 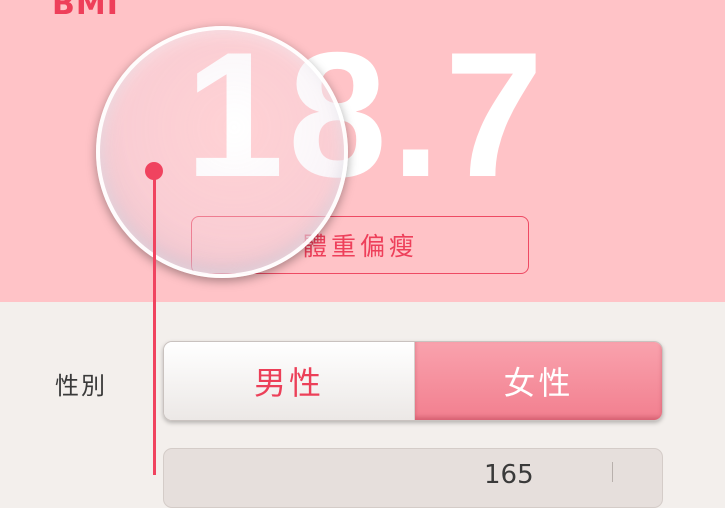 I want to click on height-field-divider, so click(x=612, y=472).